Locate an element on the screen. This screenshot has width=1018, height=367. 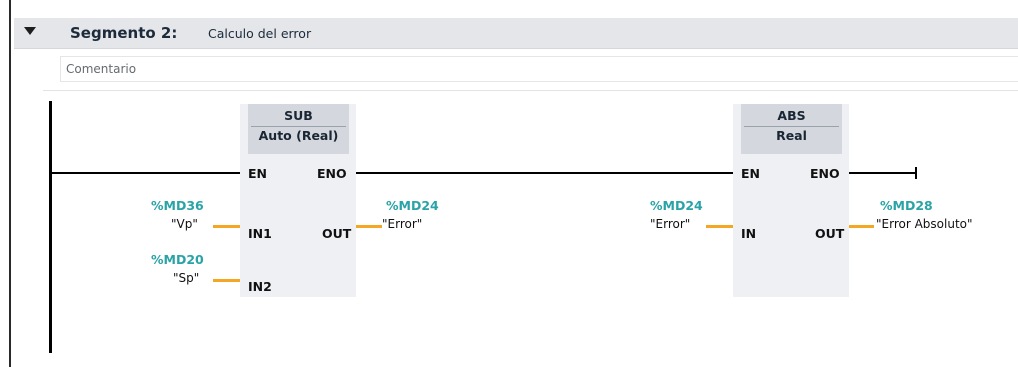
power-rail is located at coordinates (50, 227).